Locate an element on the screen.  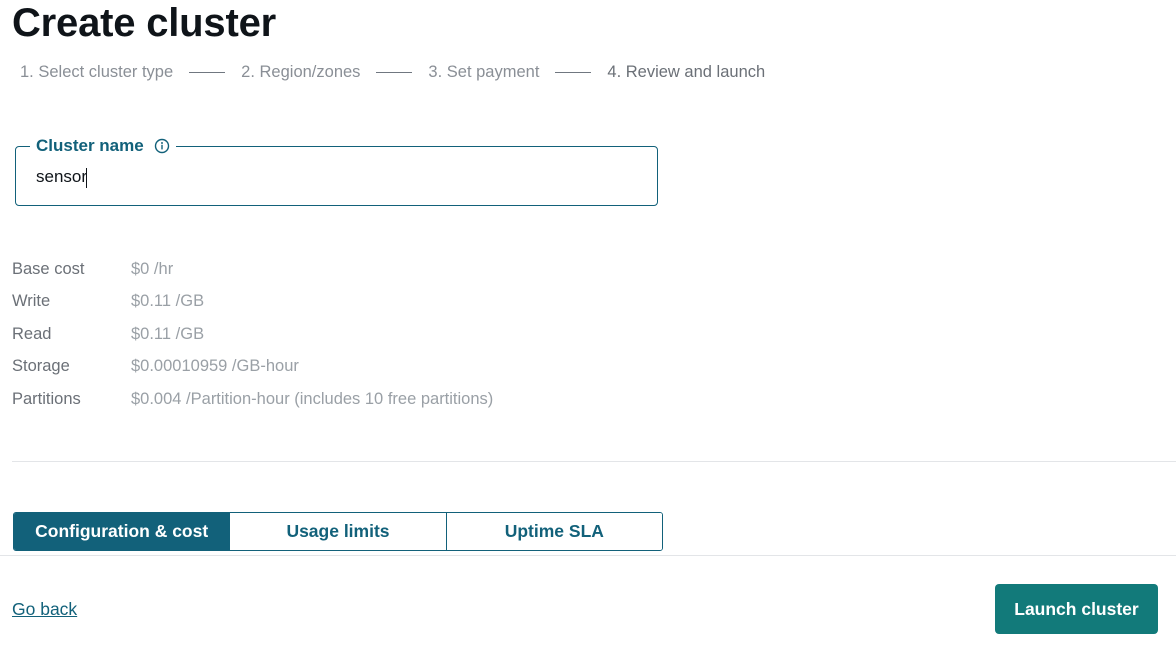
cluster-name-legend: Cluster name is located at coordinates (103, 146).